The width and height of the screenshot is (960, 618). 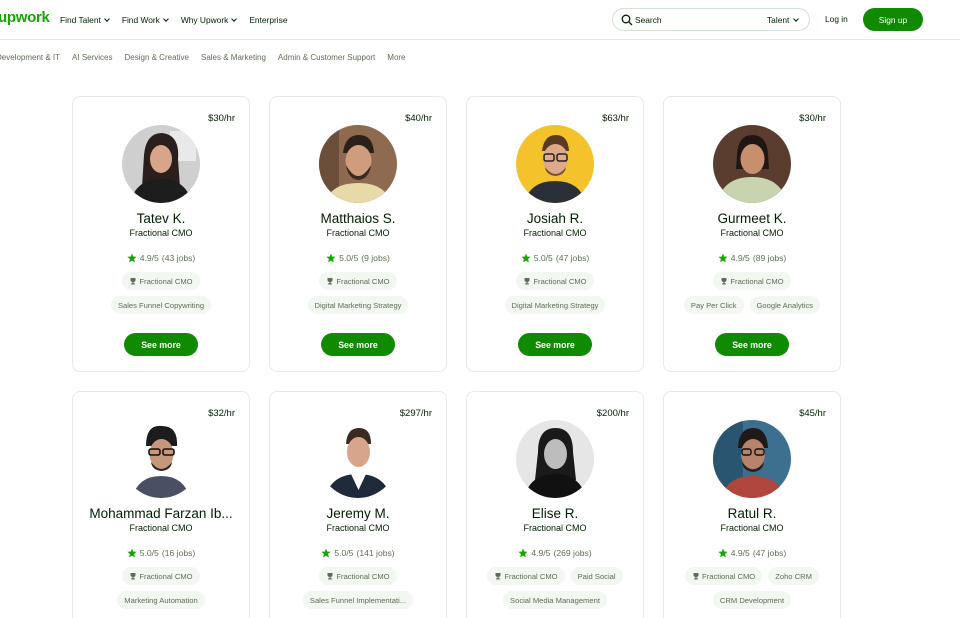 I want to click on rating-score: 5.0/5, so click(x=349, y=258).